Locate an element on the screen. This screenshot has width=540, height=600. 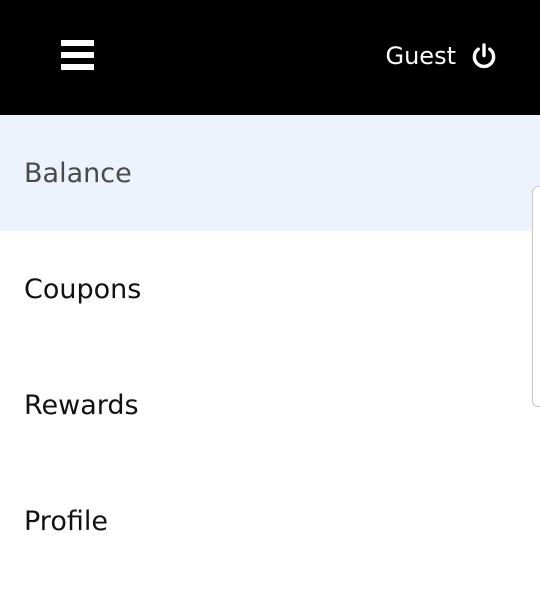
menu-button is located at coordinates (78, 55).